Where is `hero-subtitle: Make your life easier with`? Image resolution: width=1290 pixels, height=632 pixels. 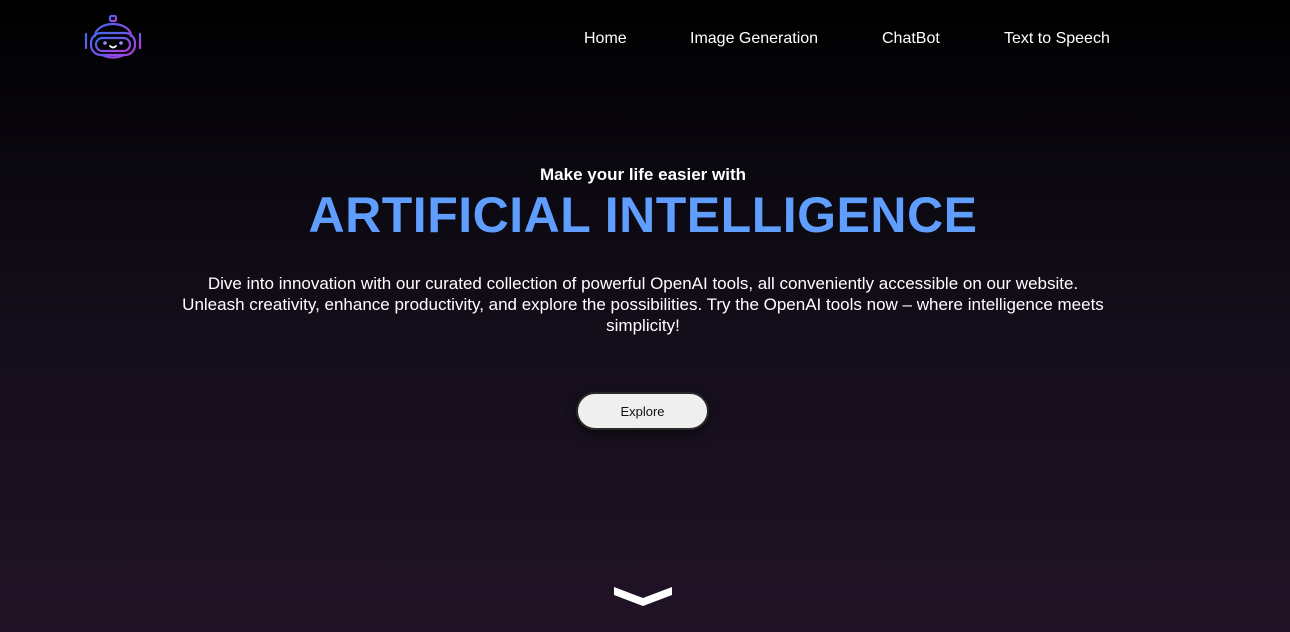
hero-subtitle: Make your life easier with is located at coordinates (643, 174).